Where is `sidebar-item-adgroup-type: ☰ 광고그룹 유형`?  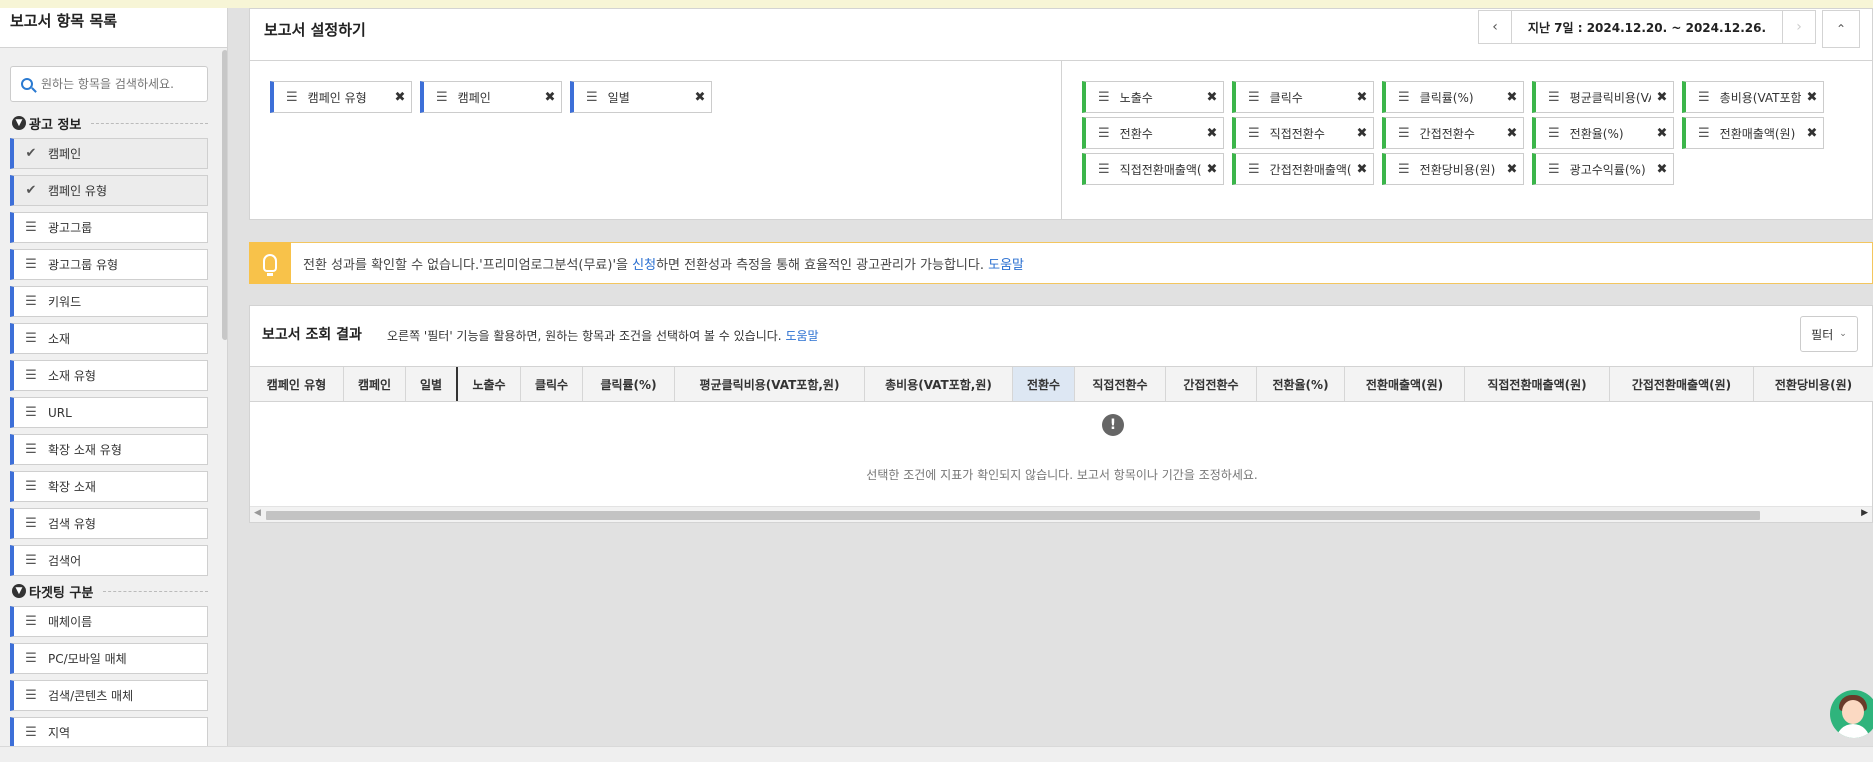
sidebar-item-adgroup-type: ☰ 광고그룹 유형 is located at coordinates (109, 264).